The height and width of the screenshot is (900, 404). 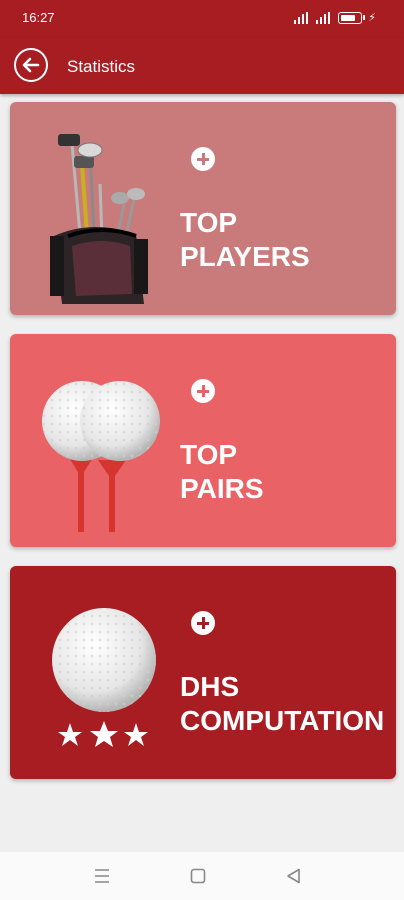 I want to click on signal-icon, so click(x=302, y=17).